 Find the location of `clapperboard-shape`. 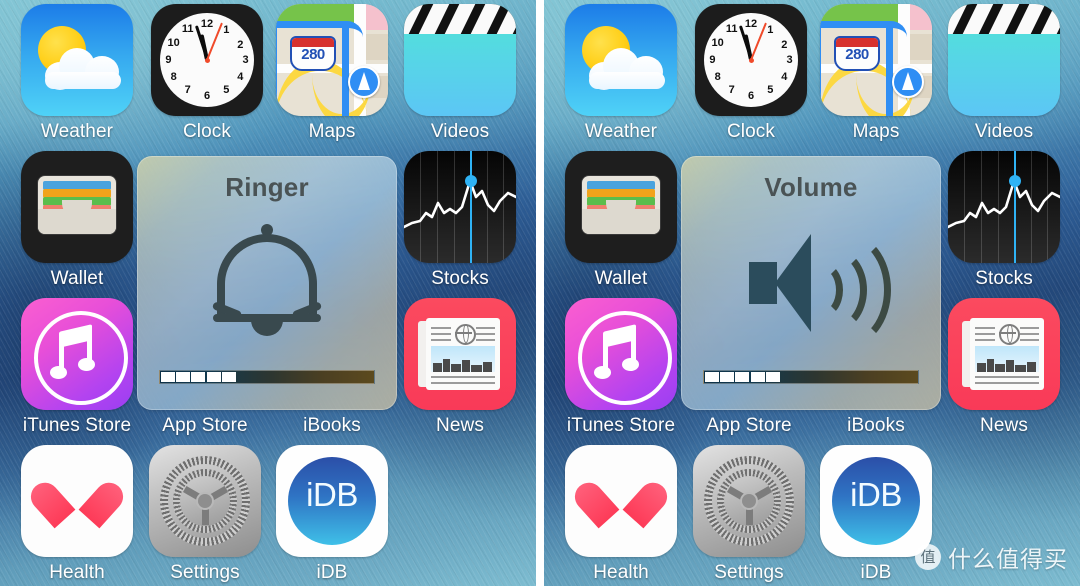

clapperboard-shape is located at coordinates (1004, 19).